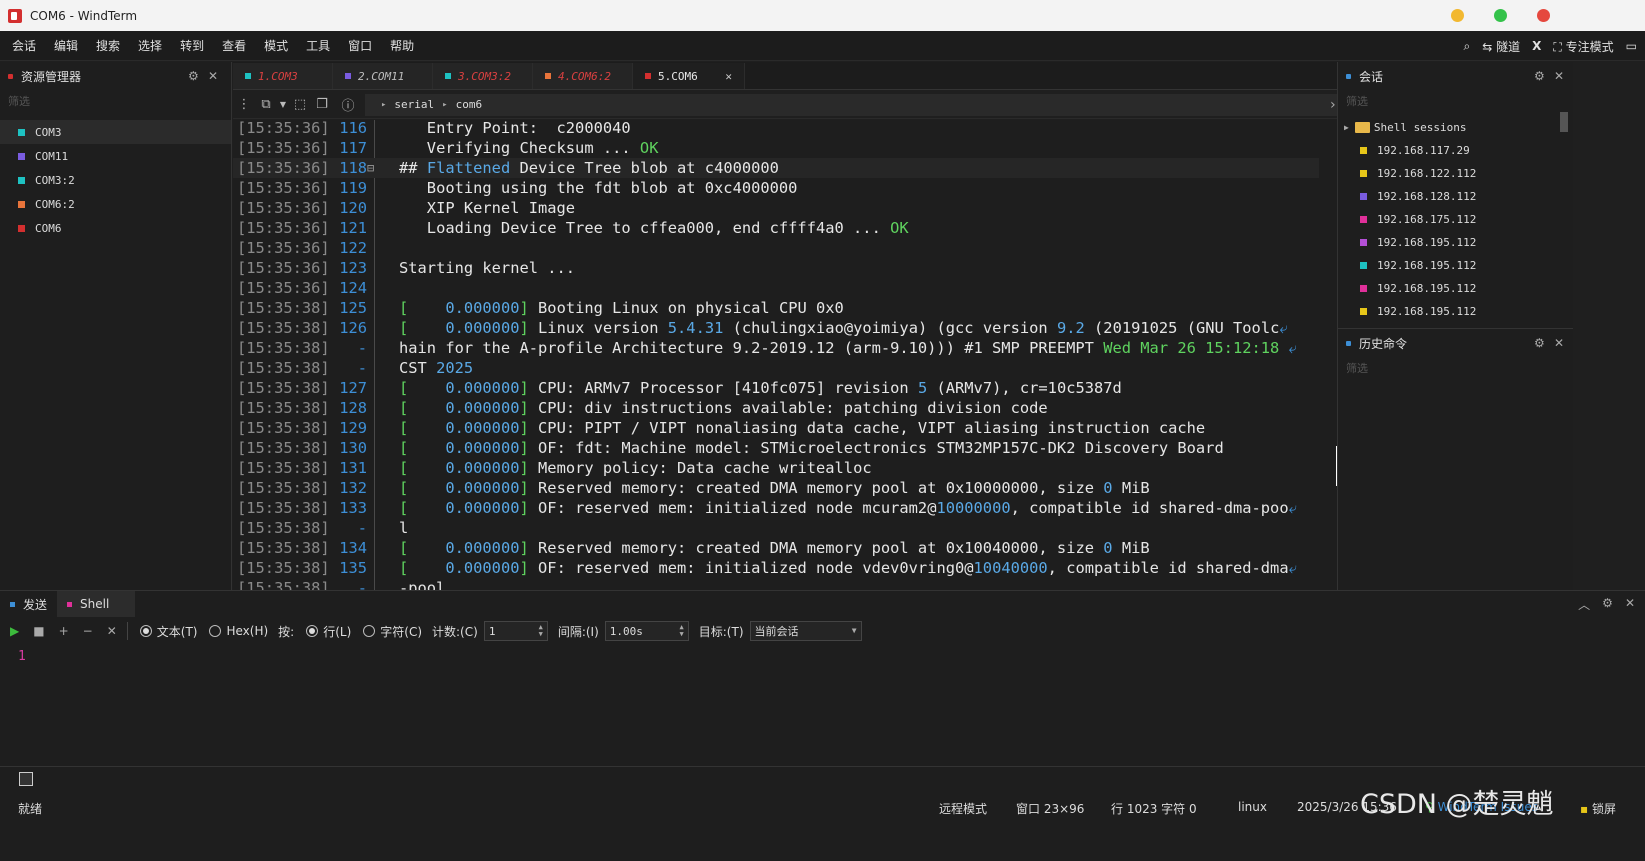 The height and width of the screenshot is (861, 1645). Describe the element at coordinates (88, 631) in the screenshot. I see `minus-icon: −` at that location.